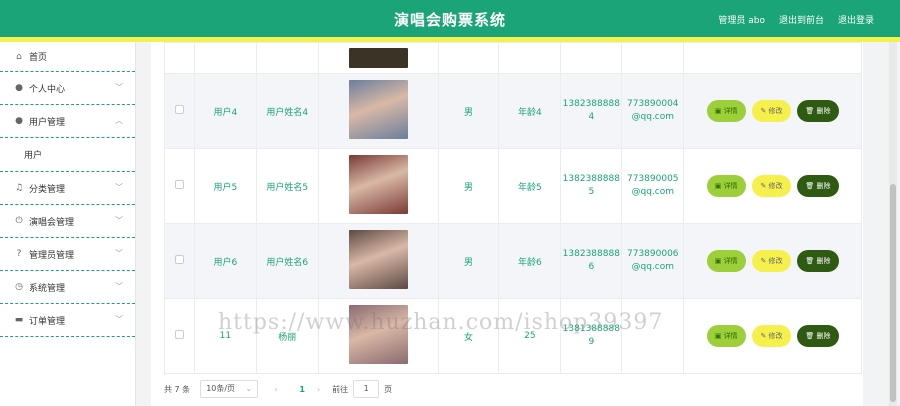 The width and height of the screenshot is (900, 406). Describe the element at coordinates (530, 111) in the screenshot. I see `cell-age: 年龄4` at that location.